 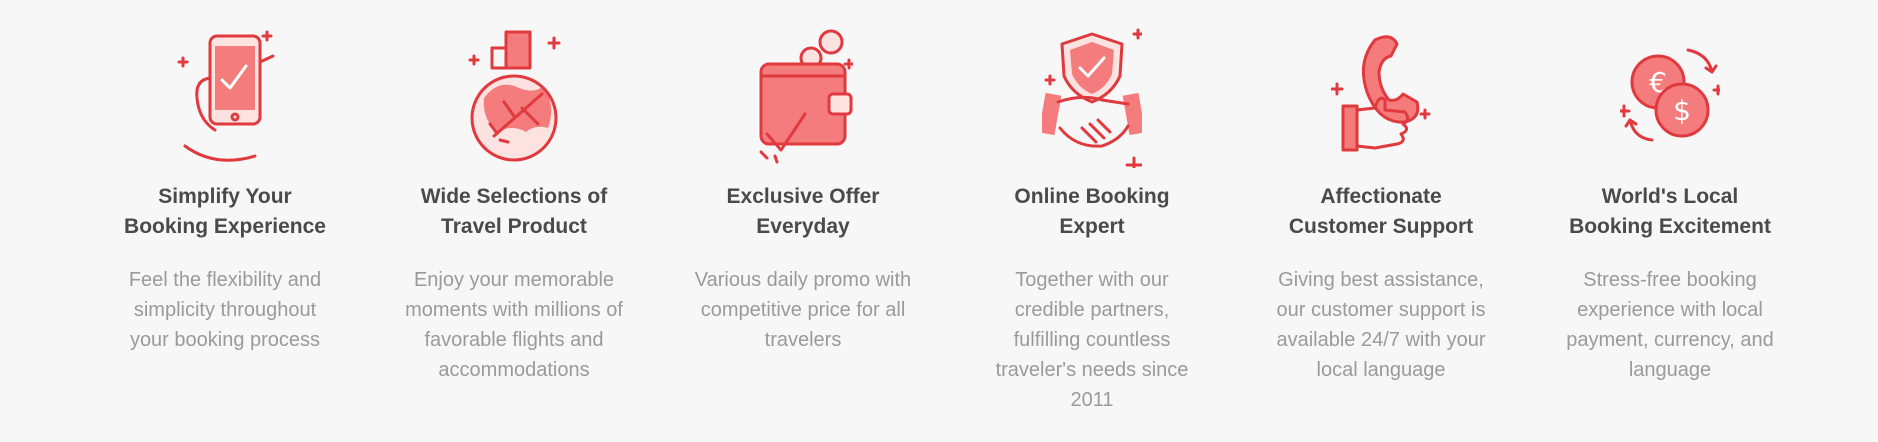 I want to click on handshake-shield-icon, so click(x=1092, y=98).